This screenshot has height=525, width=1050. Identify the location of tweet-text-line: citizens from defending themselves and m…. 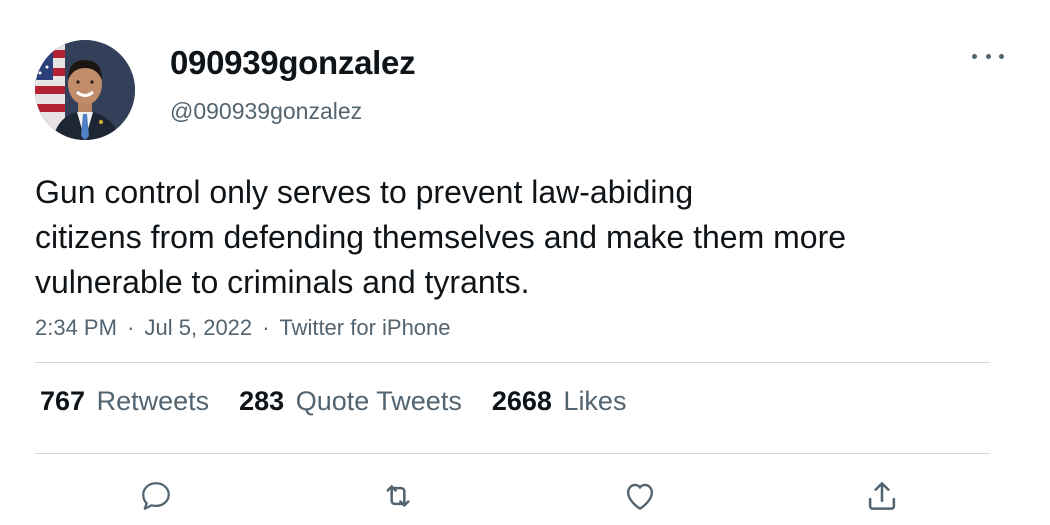
(441, 237).